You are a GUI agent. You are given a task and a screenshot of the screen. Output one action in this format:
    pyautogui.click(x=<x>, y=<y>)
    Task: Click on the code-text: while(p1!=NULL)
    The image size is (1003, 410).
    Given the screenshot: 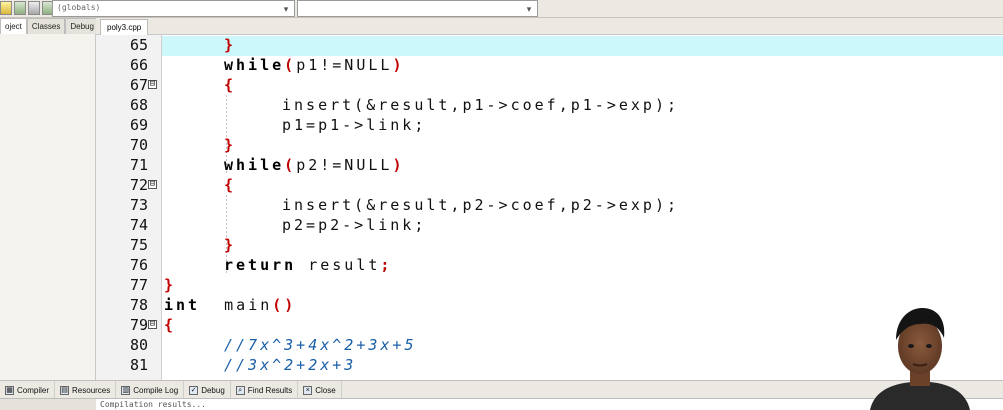 What is the action you would take?
    pyautogui.click(x=314, y=65)
    